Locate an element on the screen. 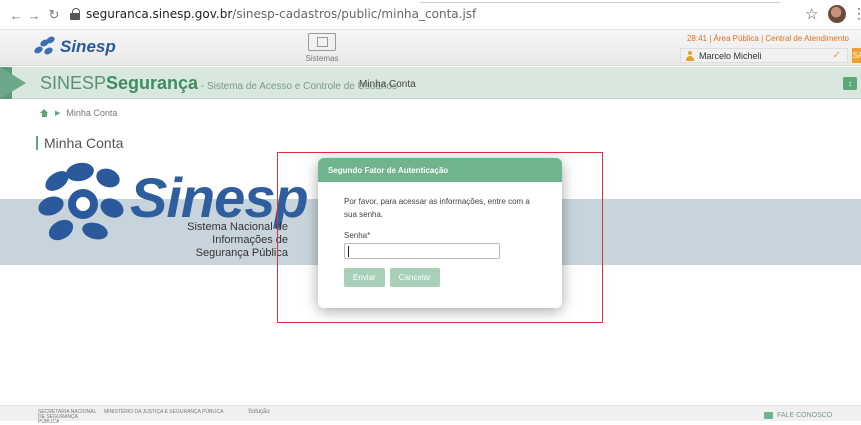 This screenshot has width=861, height=425. forward-icon: → is located at coordinates (34, 15).